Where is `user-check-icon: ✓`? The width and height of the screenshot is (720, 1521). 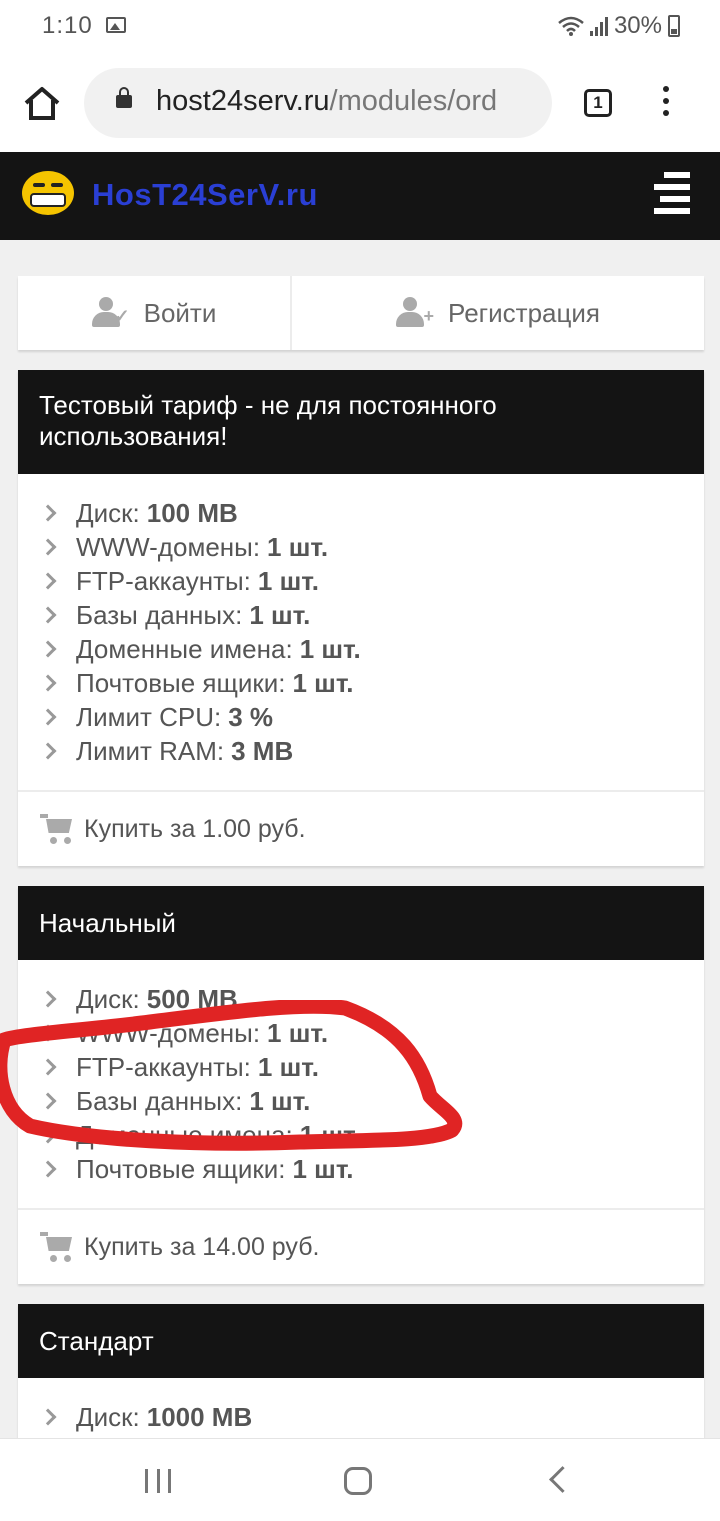
user-check-icon: ✓ is located at coordinates (110, 313).